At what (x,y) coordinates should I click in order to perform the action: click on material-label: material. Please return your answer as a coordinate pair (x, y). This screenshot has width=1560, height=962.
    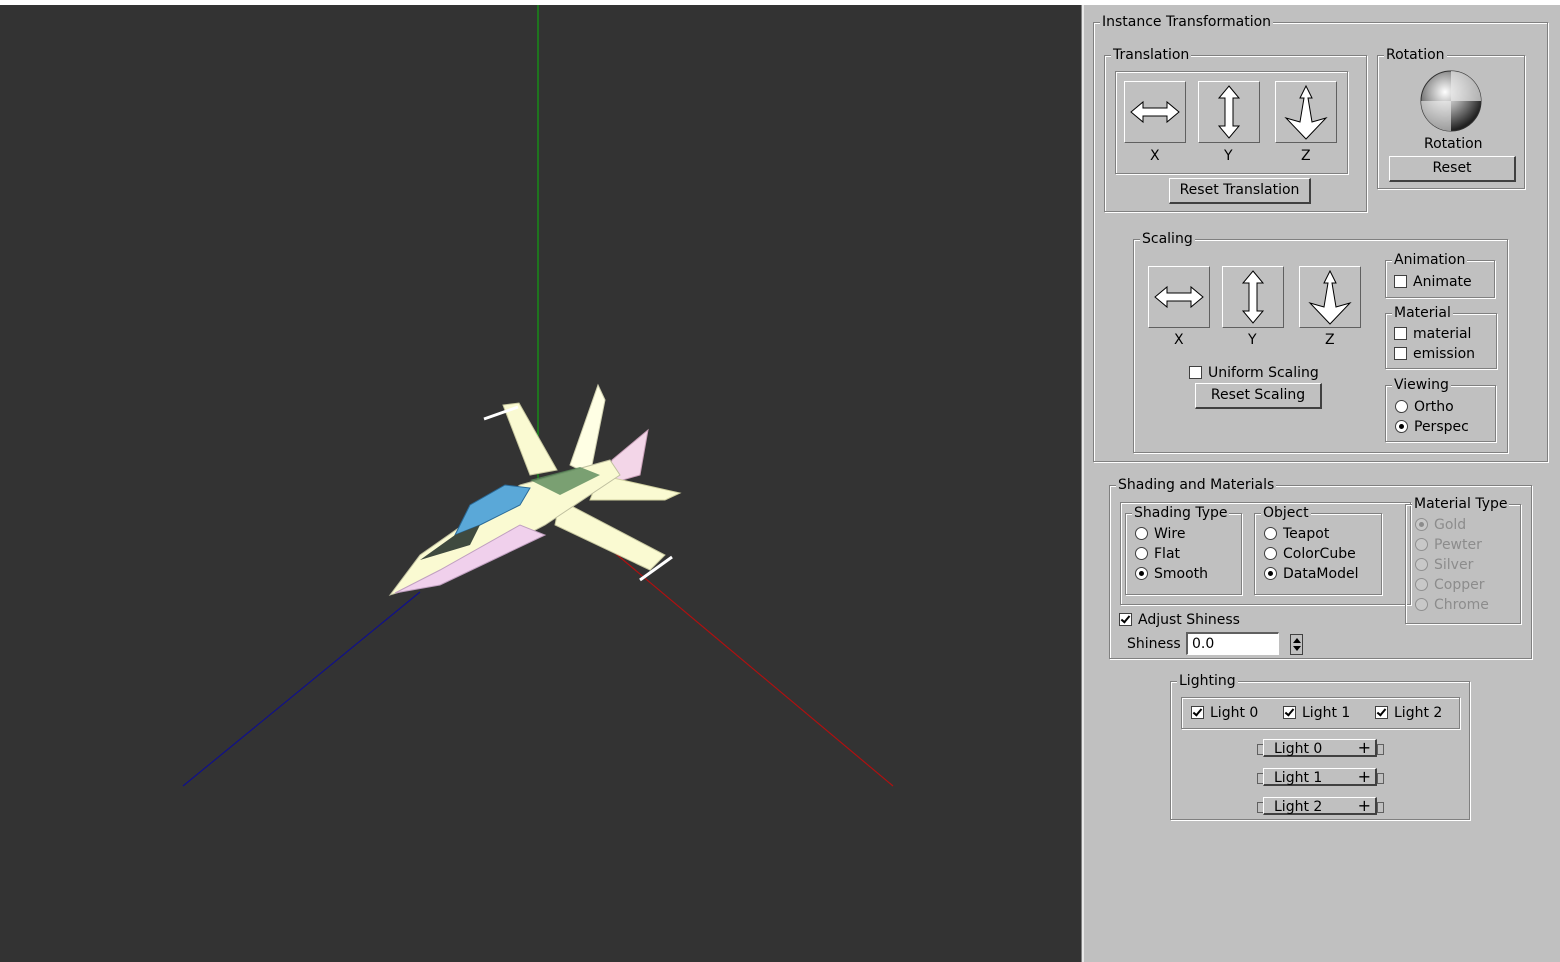
    Looking at the image, I should click on (1442, 334).